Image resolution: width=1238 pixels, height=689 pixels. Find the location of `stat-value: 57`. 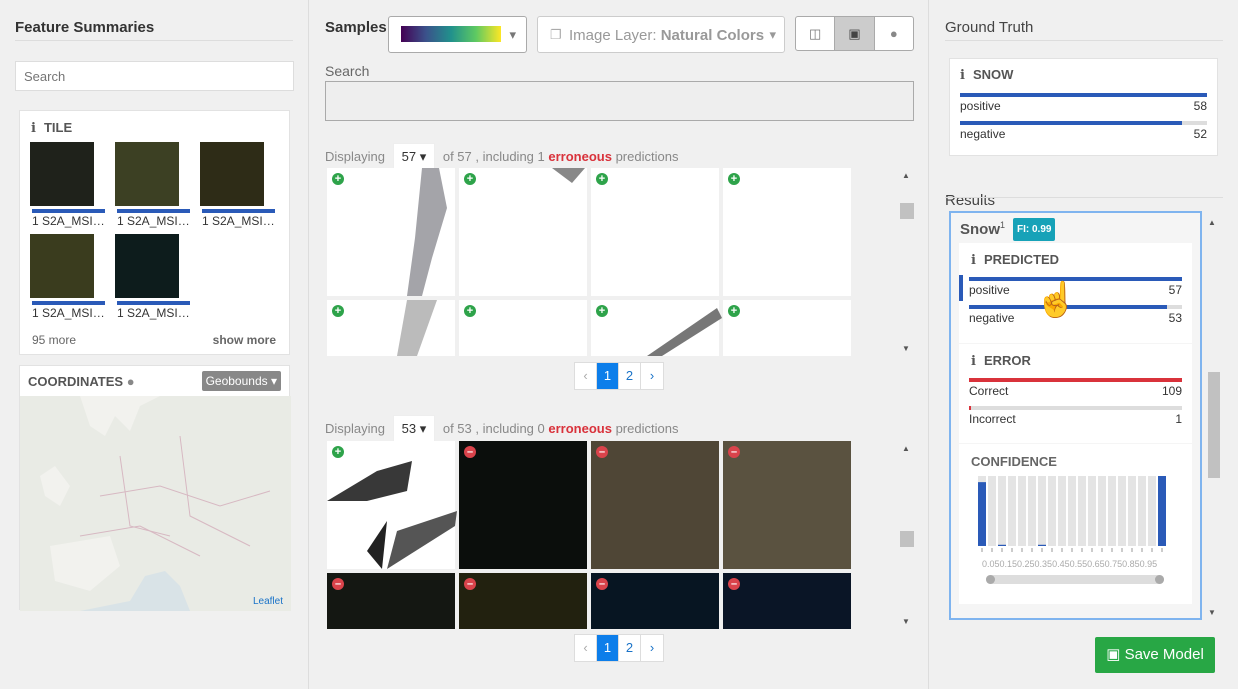

stat-value: 57 is located at coordinates (1175, 290).